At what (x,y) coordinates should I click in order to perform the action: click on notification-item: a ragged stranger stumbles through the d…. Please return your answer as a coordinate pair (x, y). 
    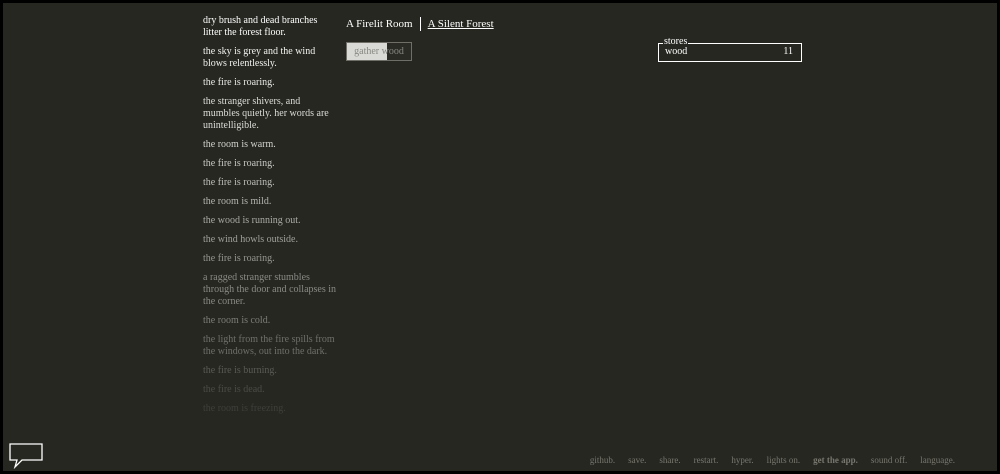
    Looking at the image, I should click on (270, 289).